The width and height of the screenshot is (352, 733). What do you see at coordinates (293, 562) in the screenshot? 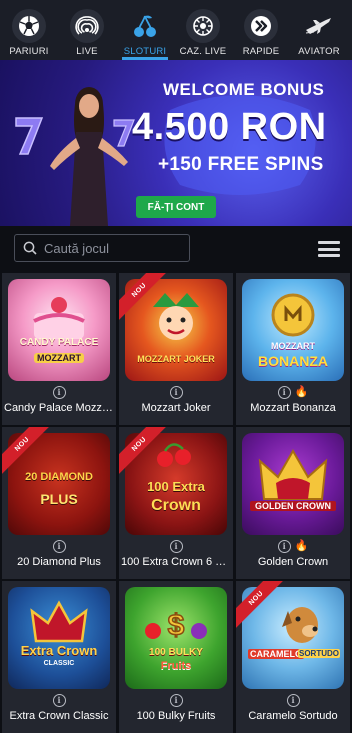
I see `game-name: Golden Crown` at bounding box center [293, 562].